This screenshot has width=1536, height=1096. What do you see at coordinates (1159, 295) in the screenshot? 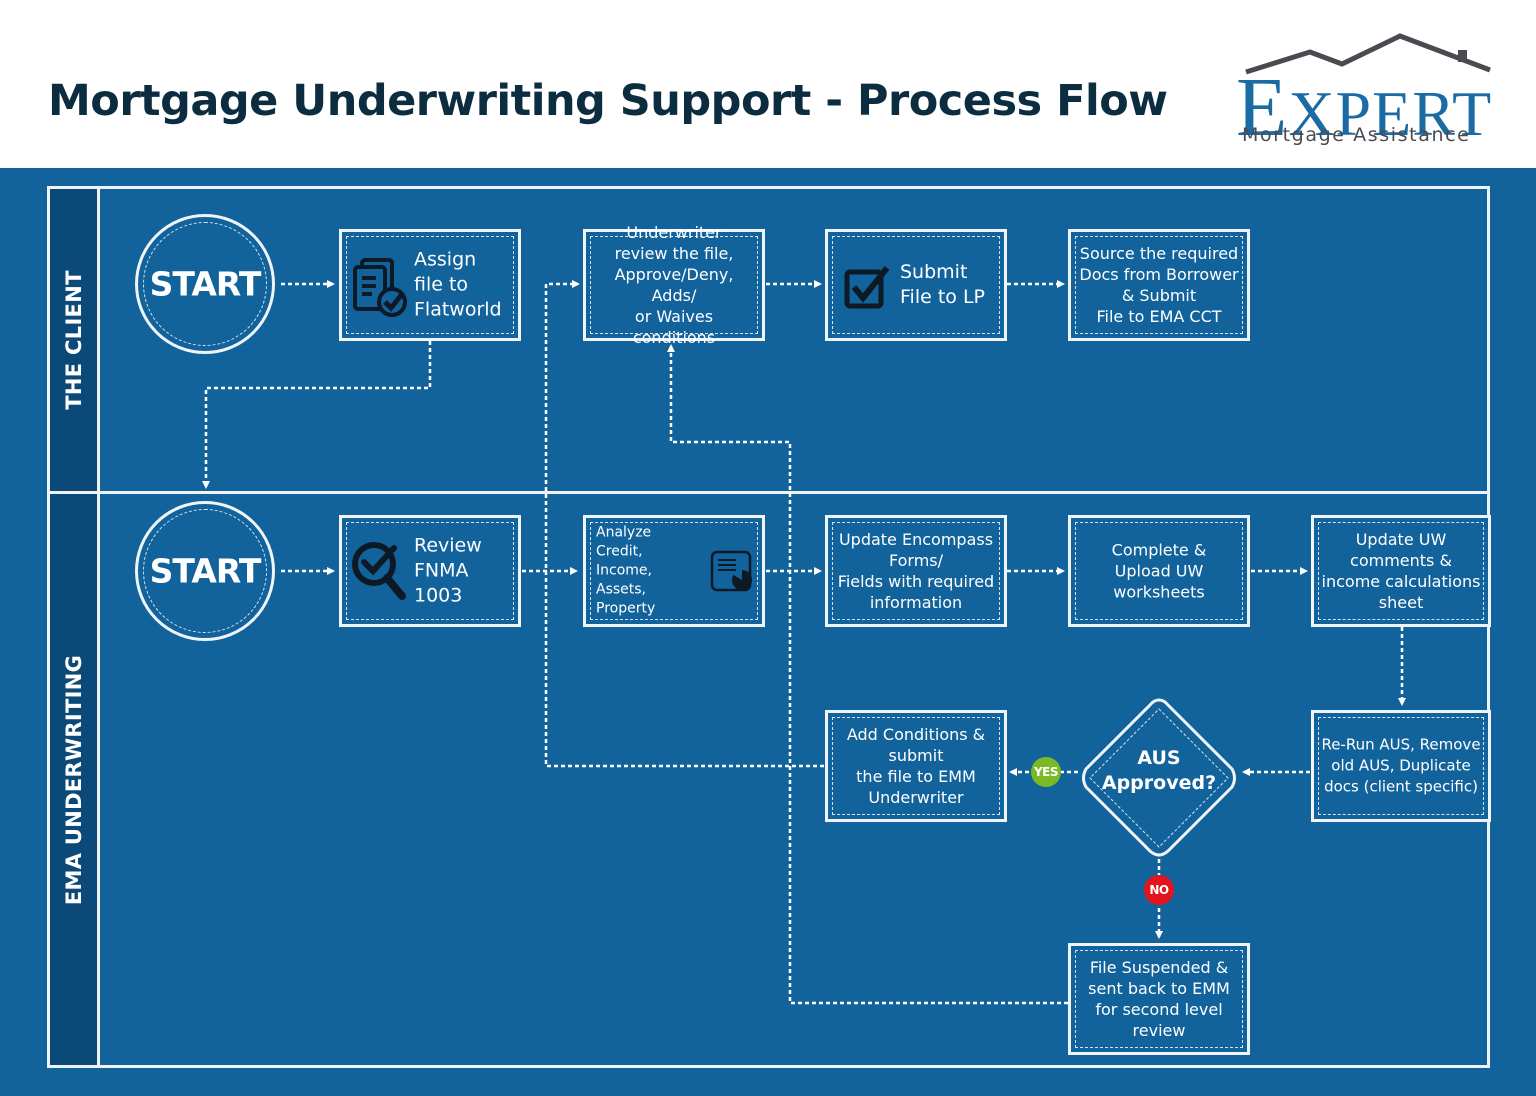
I see `label-line: & Submit` at bounding box center [1159, 295].